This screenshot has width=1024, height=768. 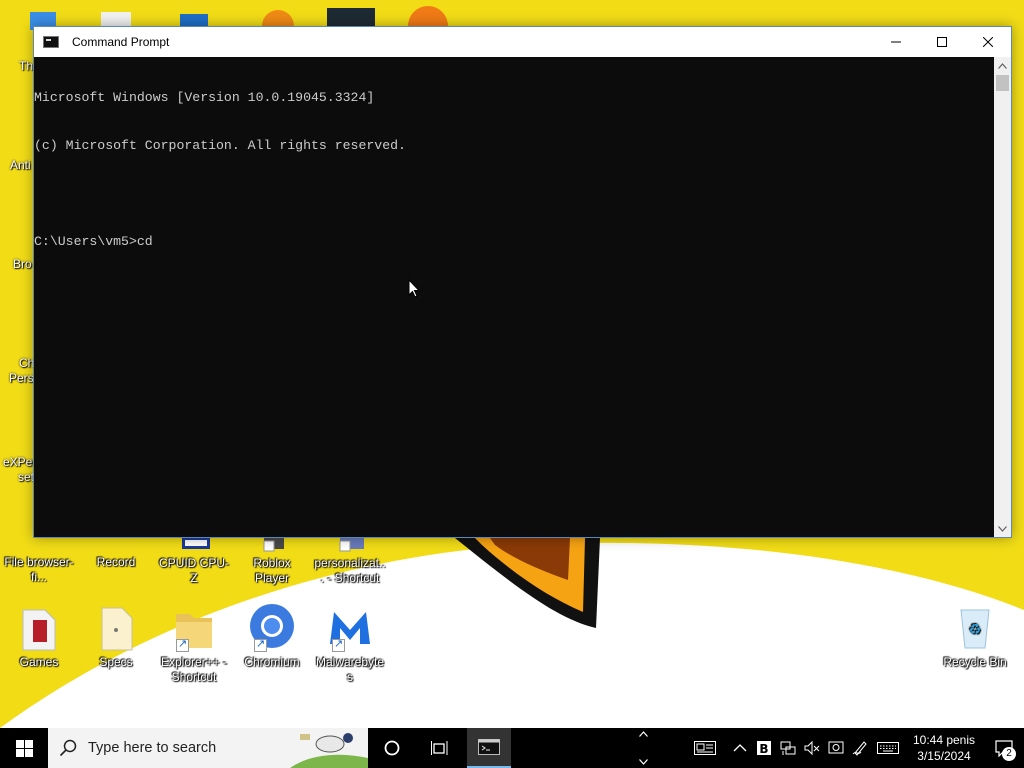 I want to click on desktop-icon-label: personalizat... - Shortcut, so click(x=350, y=570).